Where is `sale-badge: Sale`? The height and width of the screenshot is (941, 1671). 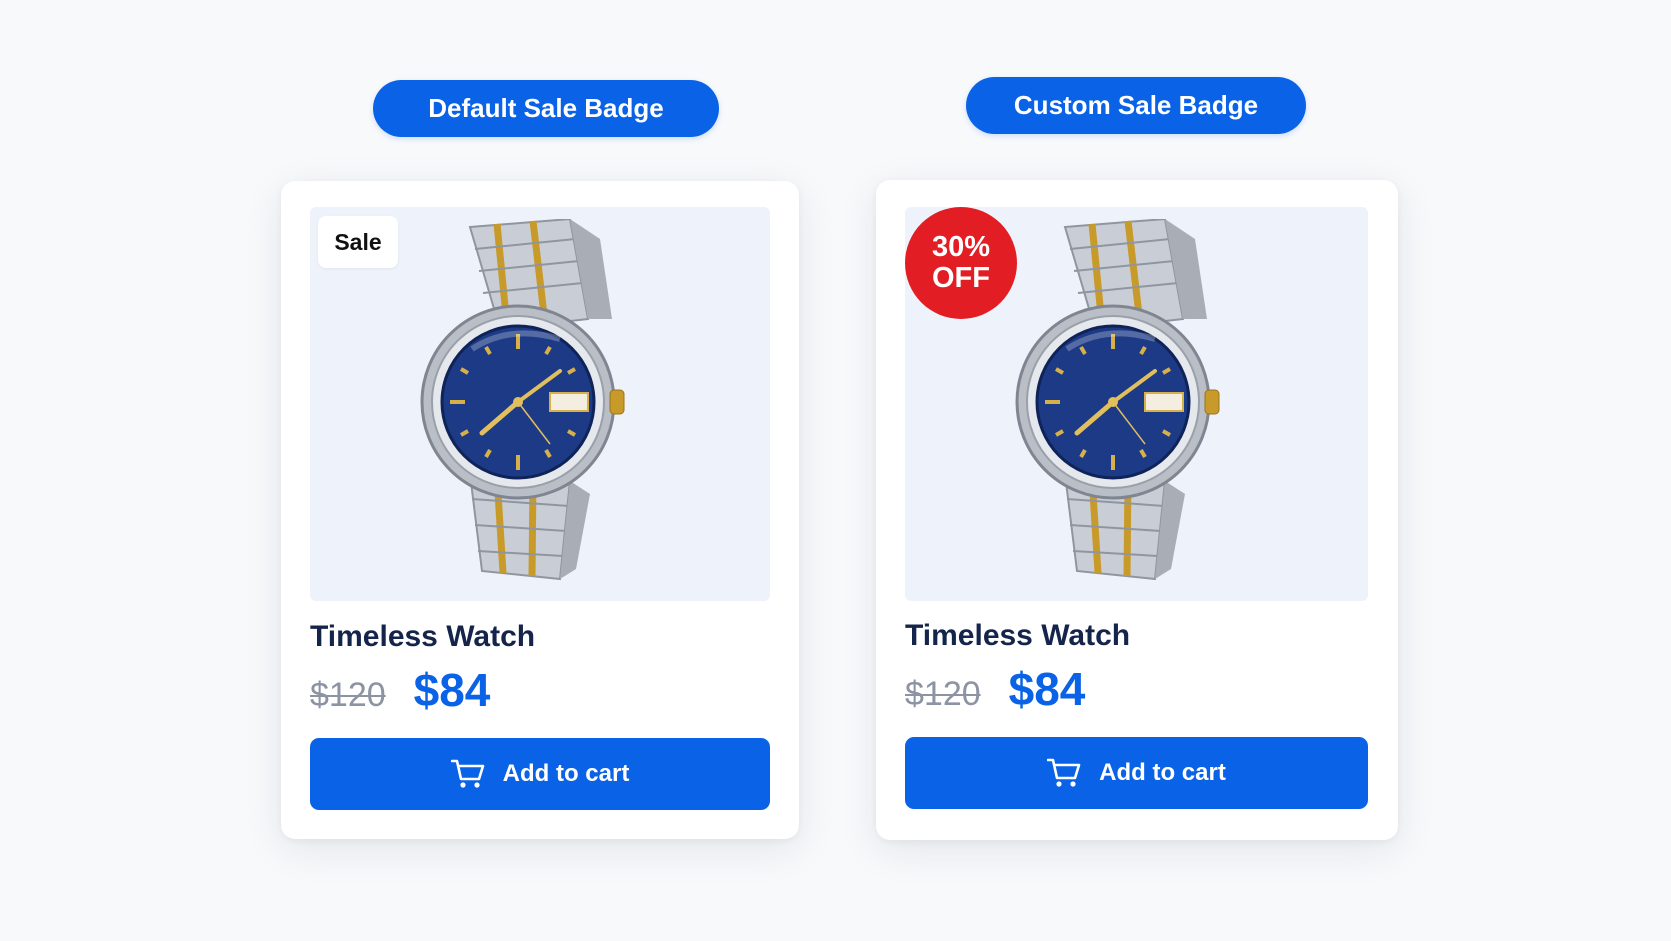 sale-badge: Sale is located at coordinates (358, 242).